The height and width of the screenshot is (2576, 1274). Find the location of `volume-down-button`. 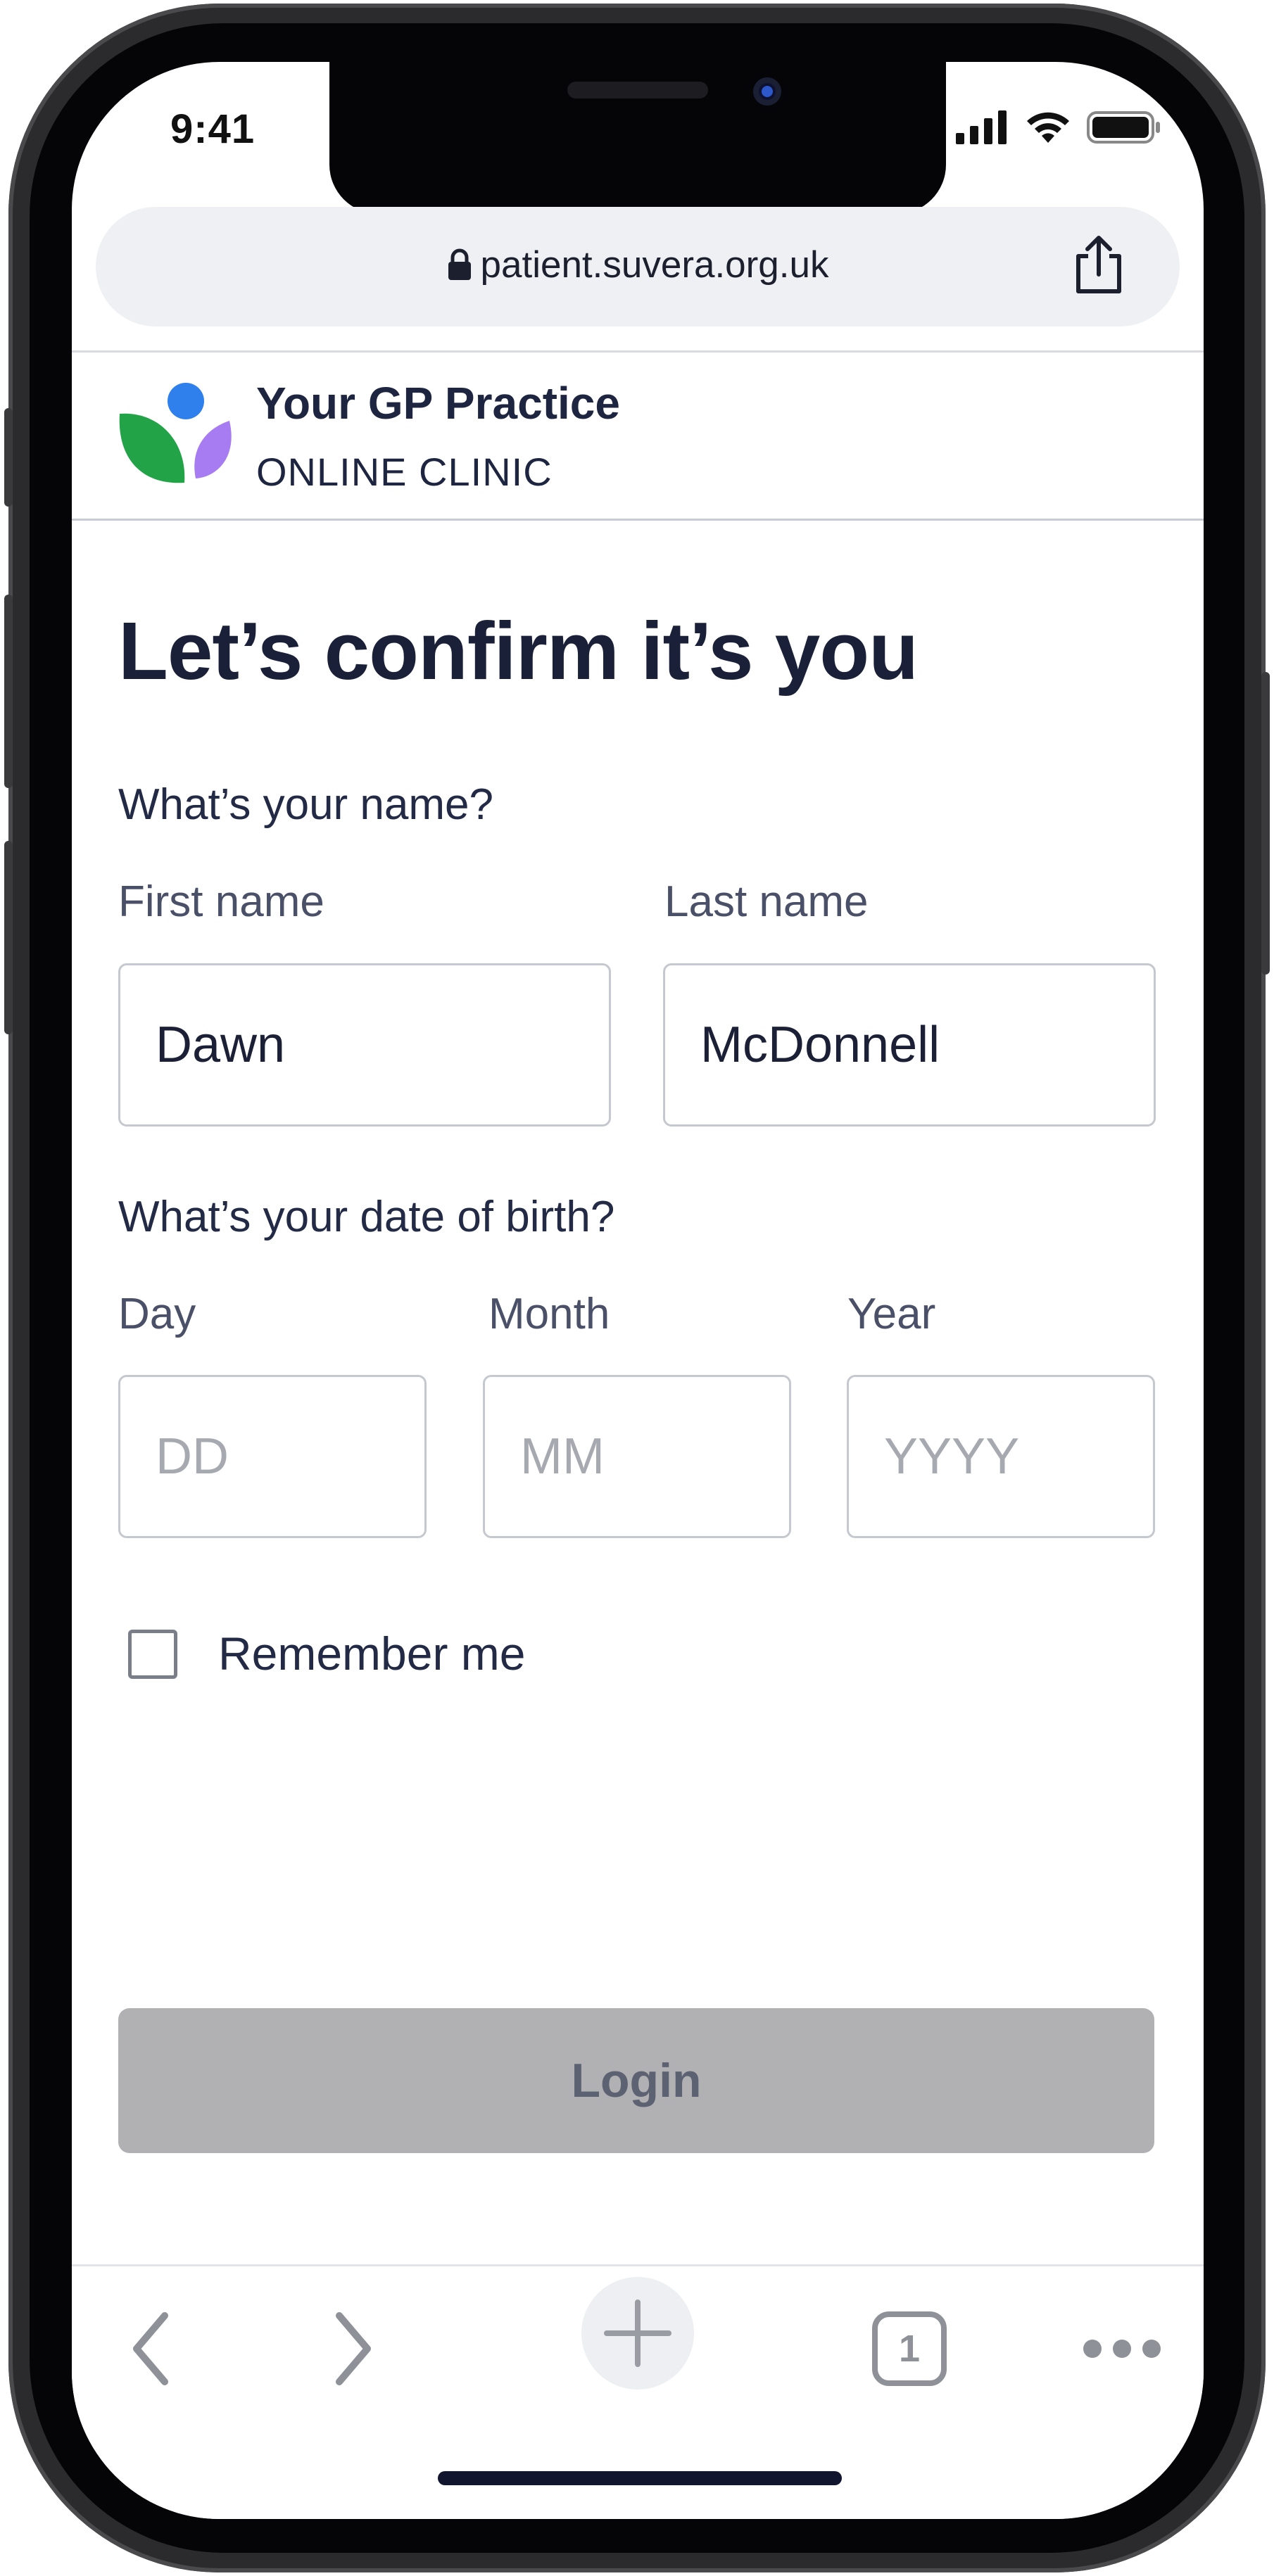

volume-down-button is located at coordinates (9, 937).